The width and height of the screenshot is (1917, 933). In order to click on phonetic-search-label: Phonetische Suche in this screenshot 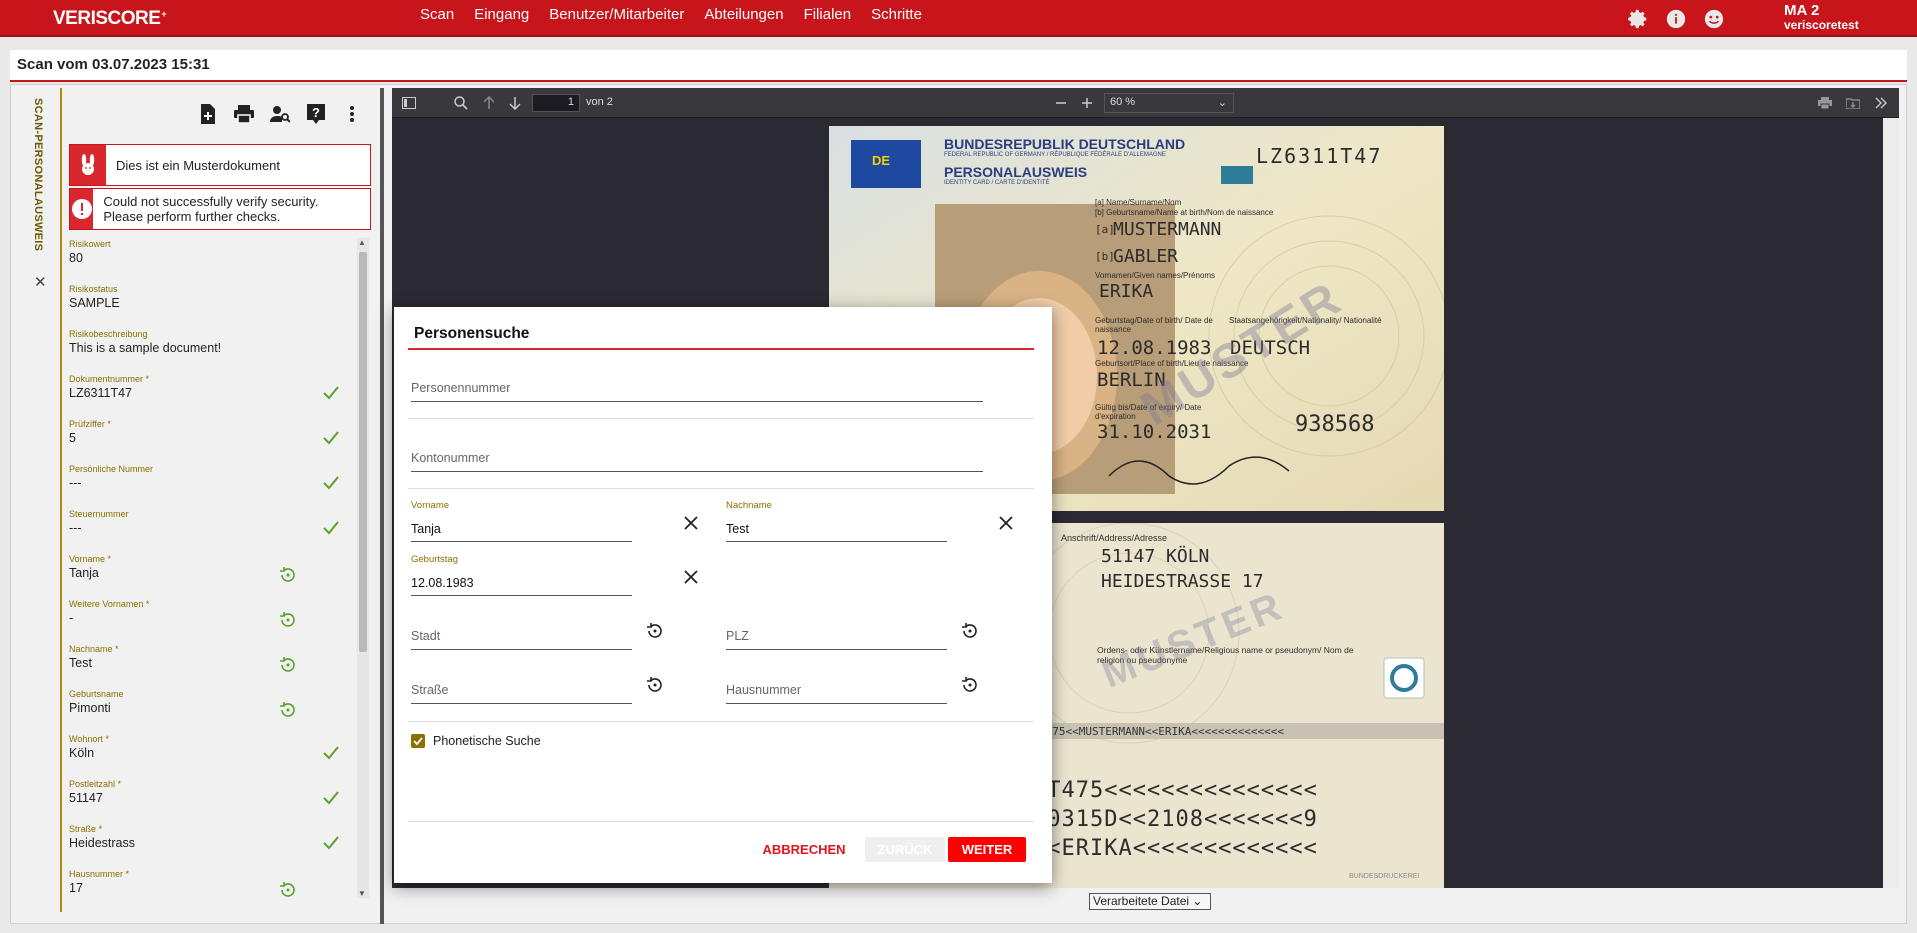, I will do `click(487, 741)`.